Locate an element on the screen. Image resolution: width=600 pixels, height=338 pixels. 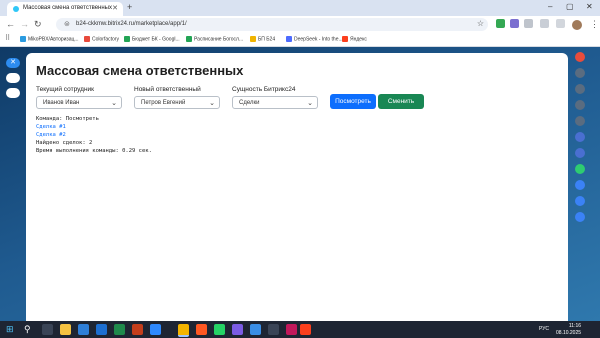
url-text: b24-ckkmw.bitrix24.ru/marketplace/app/1/ is located at coordinates (131, 24).